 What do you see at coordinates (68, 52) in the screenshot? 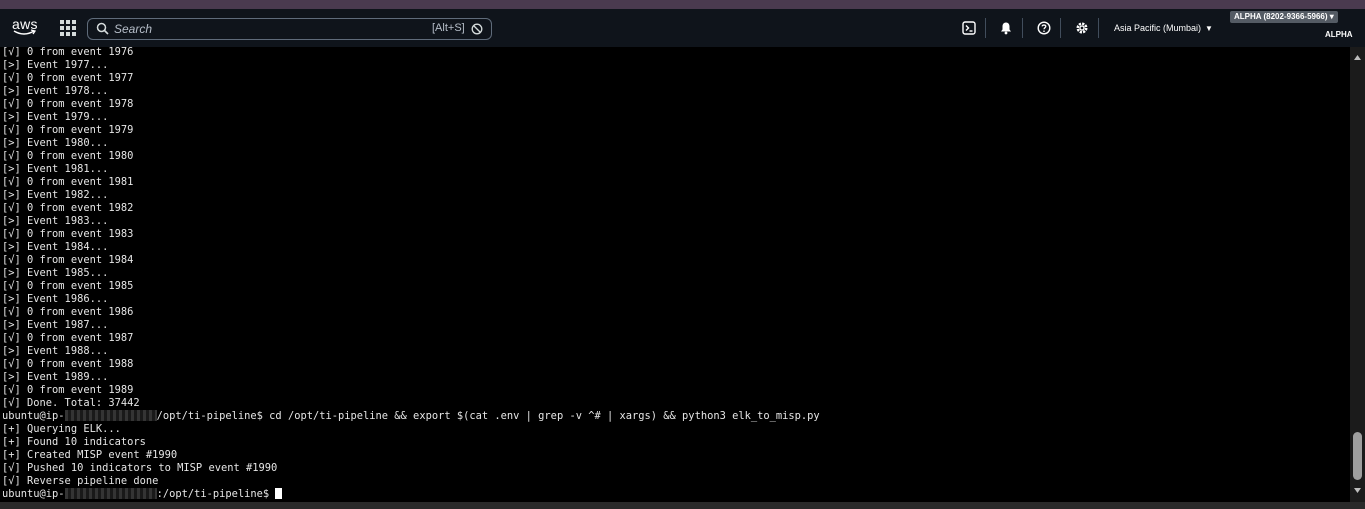
I see `terminal-line: [√] 0 from event 1976` at bounding box center [68, 52].